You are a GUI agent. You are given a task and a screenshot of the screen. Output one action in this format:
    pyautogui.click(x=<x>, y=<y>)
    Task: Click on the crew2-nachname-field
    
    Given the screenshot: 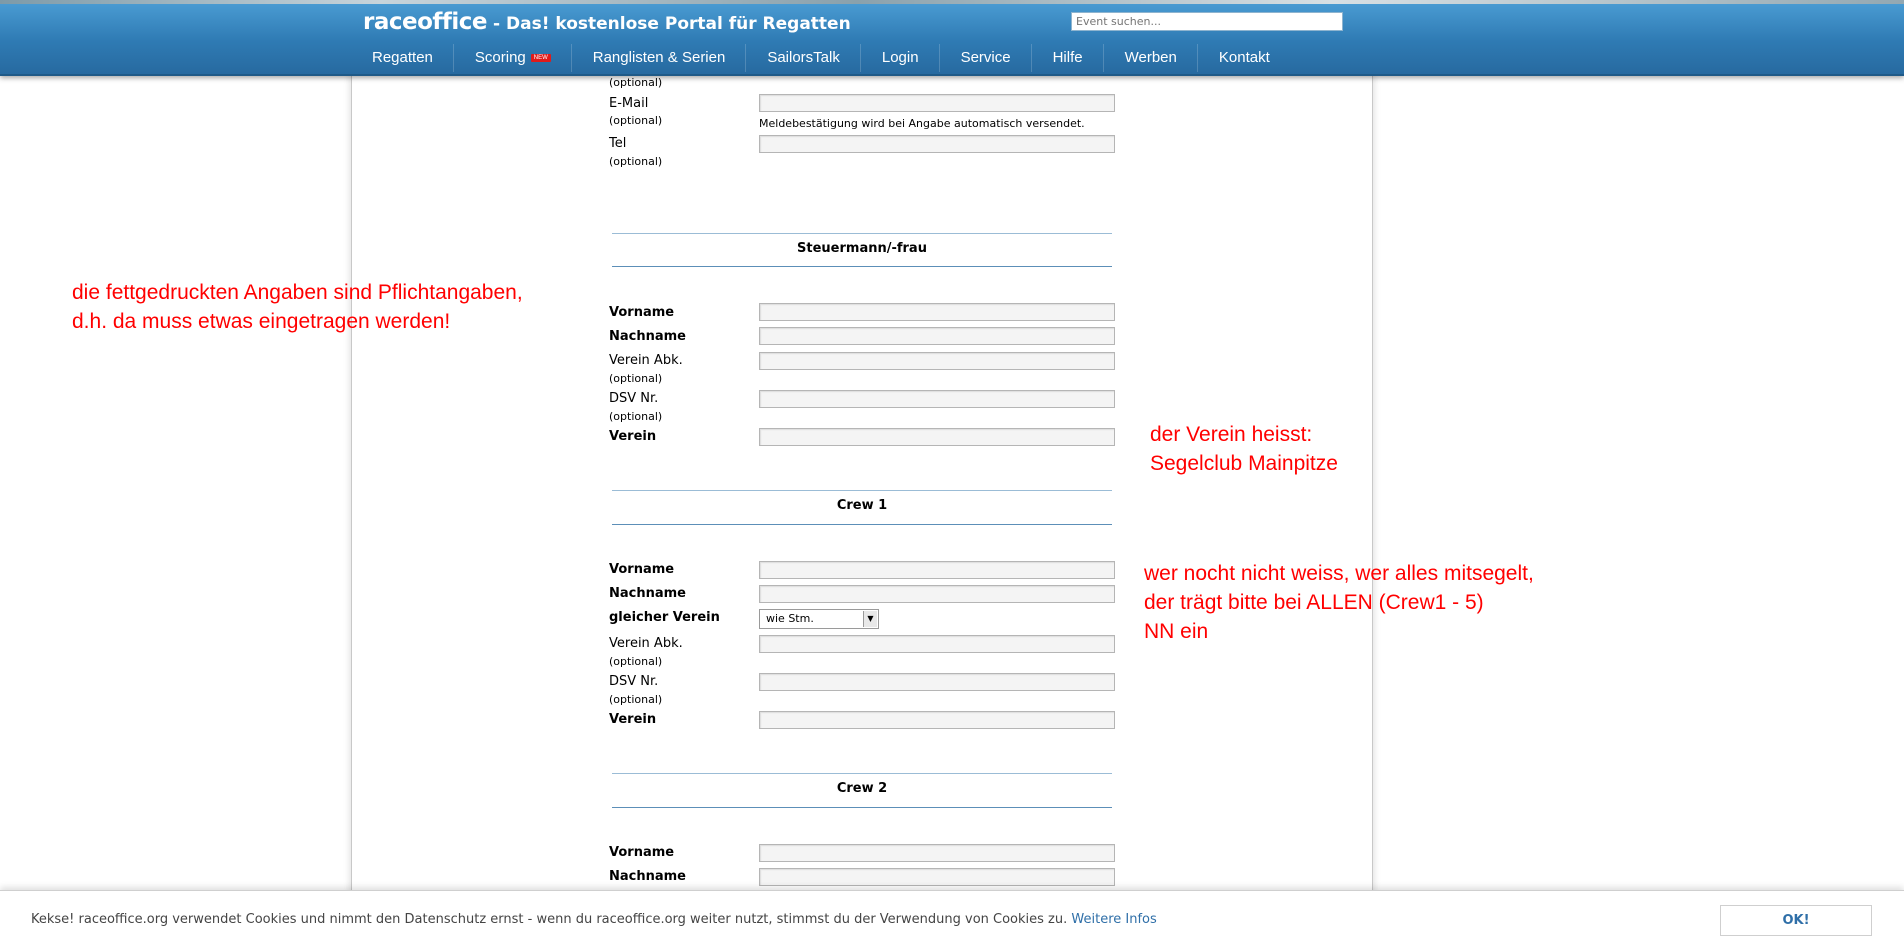 What is the action you would take?
    pyautogui.click(x=937, y=877)
    